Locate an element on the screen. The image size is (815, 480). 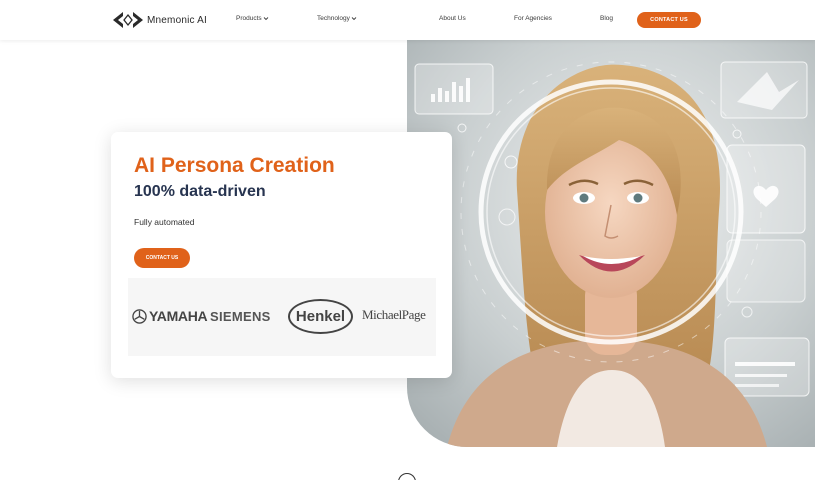
yamaha-emblem-icon is located at coordinates (139, 316).